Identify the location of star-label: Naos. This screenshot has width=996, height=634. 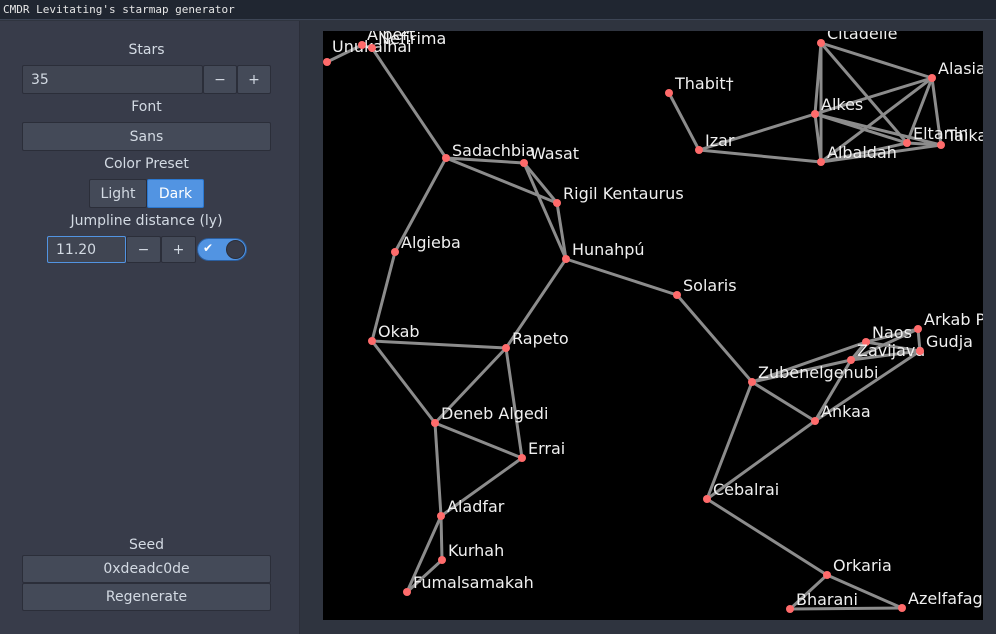
(892, 332).